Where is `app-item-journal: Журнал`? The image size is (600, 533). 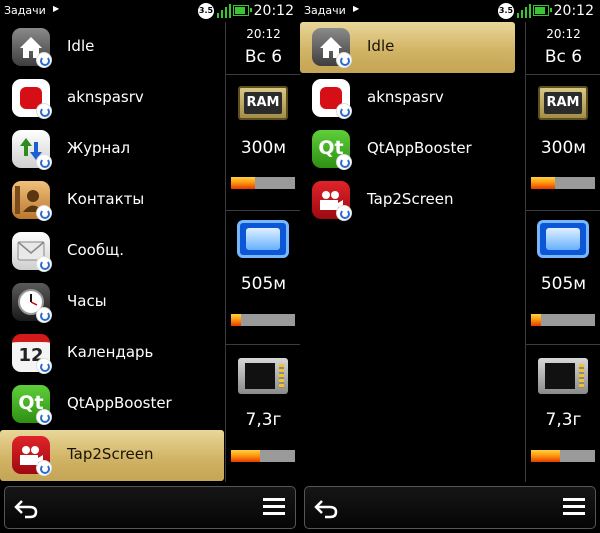
app-item-journal: Журнал is located at coordinates (112, 149).